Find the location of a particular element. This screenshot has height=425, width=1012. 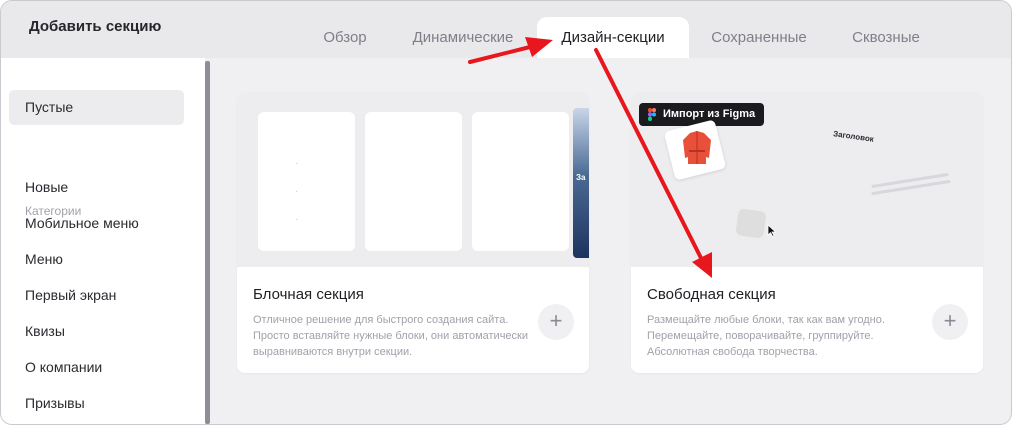

tab-overview: Обзор is located at coordinates (345, 37).